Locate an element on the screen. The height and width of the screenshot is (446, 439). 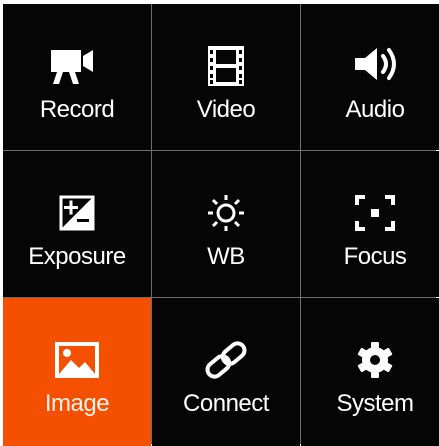
menu-item-image: Image is located at coordinates (77, 372).